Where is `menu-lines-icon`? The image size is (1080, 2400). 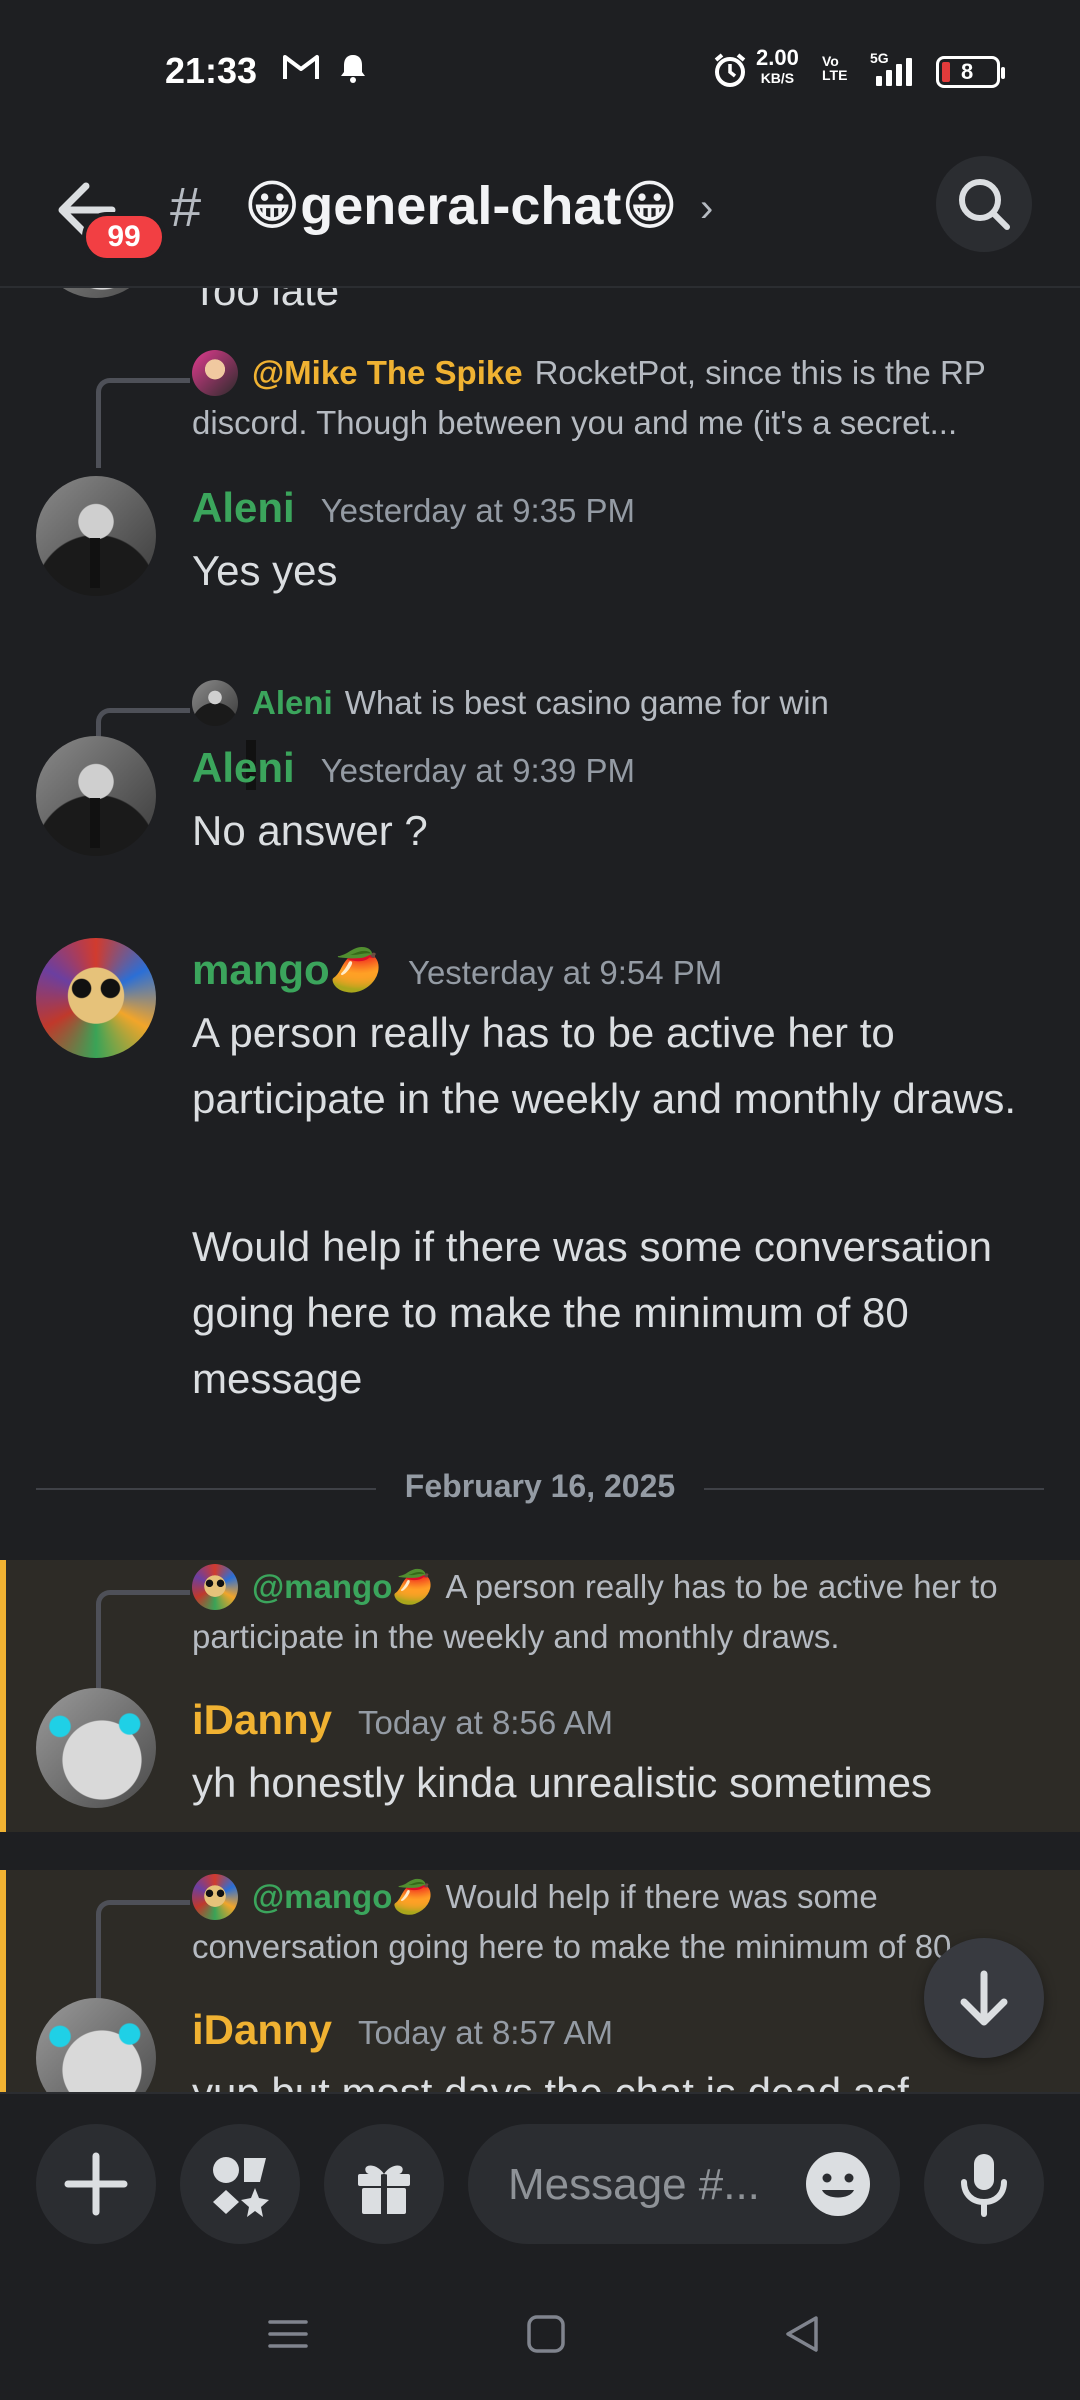 menu-lines-icon is located at coordinates (288, 2334).